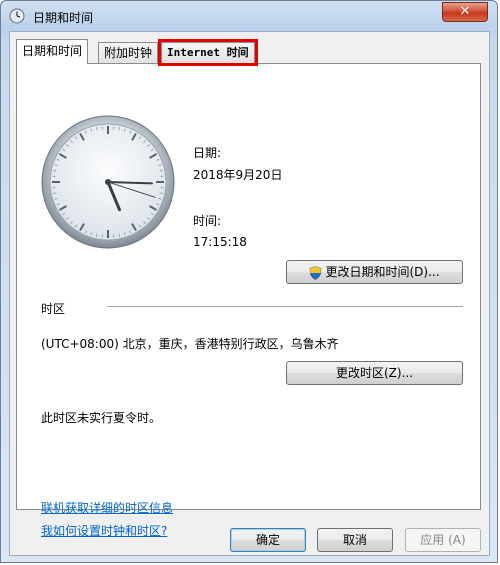 The width and height of the screenshot is (500, 565). I want to click on dst-note: 此时区未实行夏令时。, so click(101, 418).